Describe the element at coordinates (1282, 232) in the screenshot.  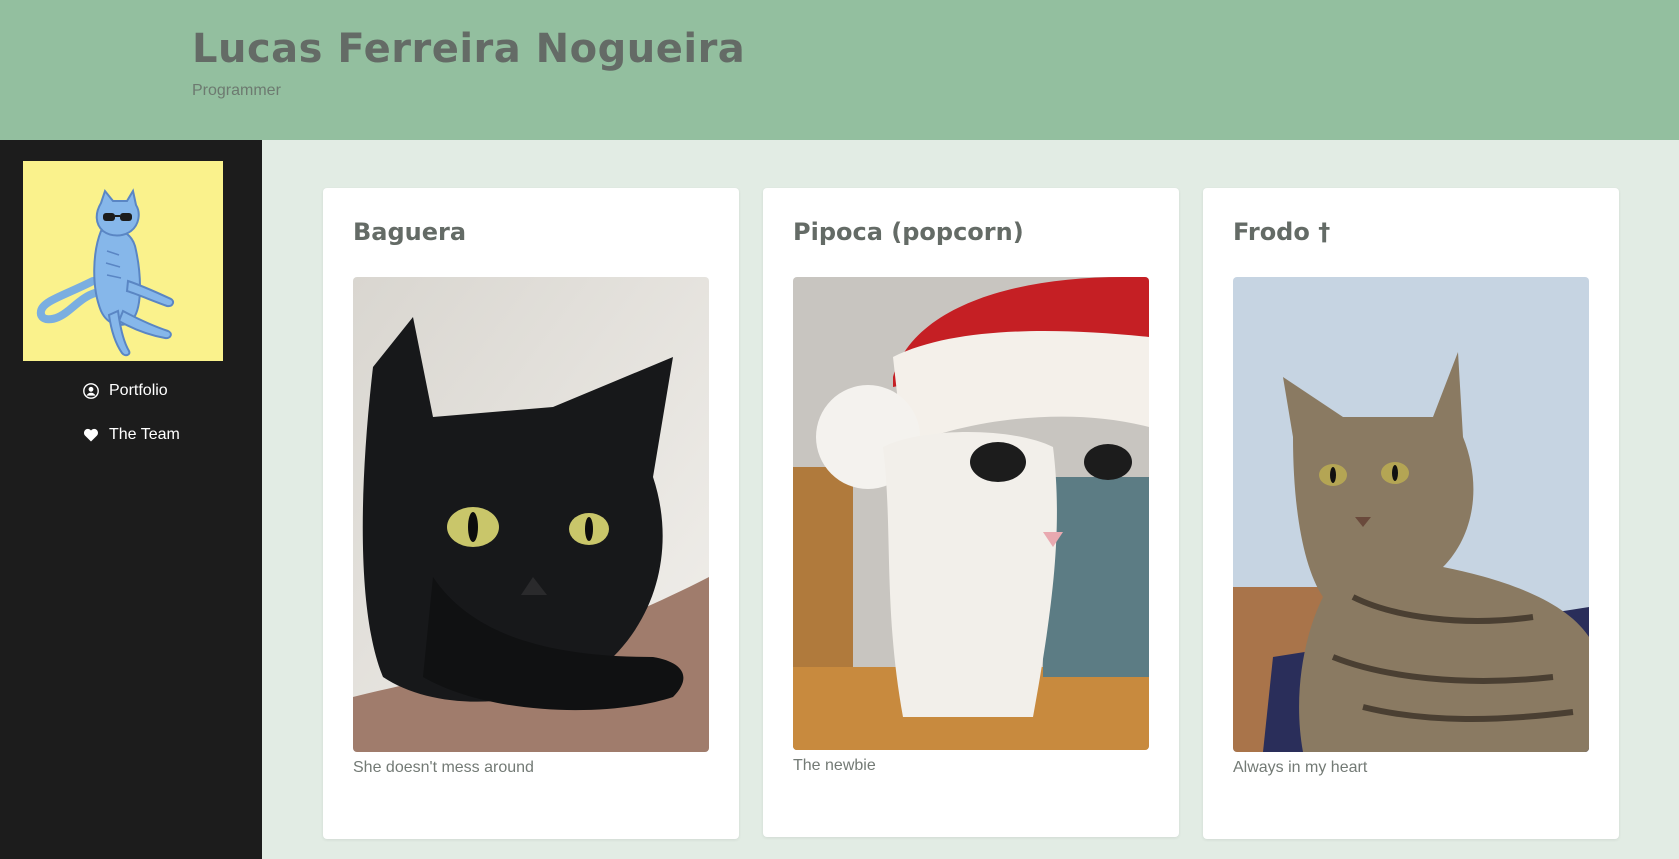
I see `card-title: Frodo †` at that location.